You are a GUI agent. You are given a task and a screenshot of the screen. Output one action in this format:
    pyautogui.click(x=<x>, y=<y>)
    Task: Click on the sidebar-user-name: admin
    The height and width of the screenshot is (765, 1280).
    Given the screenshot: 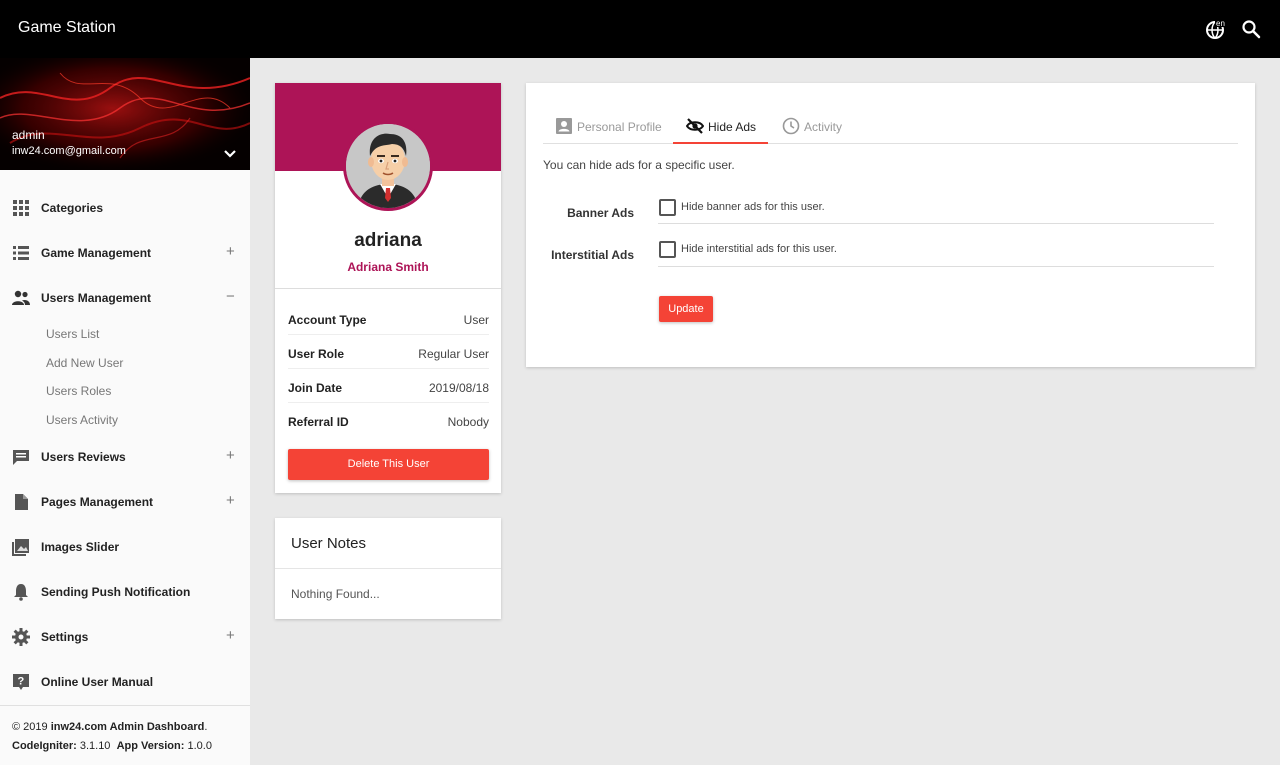 What is the action you would take?
    pyautogui.click(x=28, y=135)
    